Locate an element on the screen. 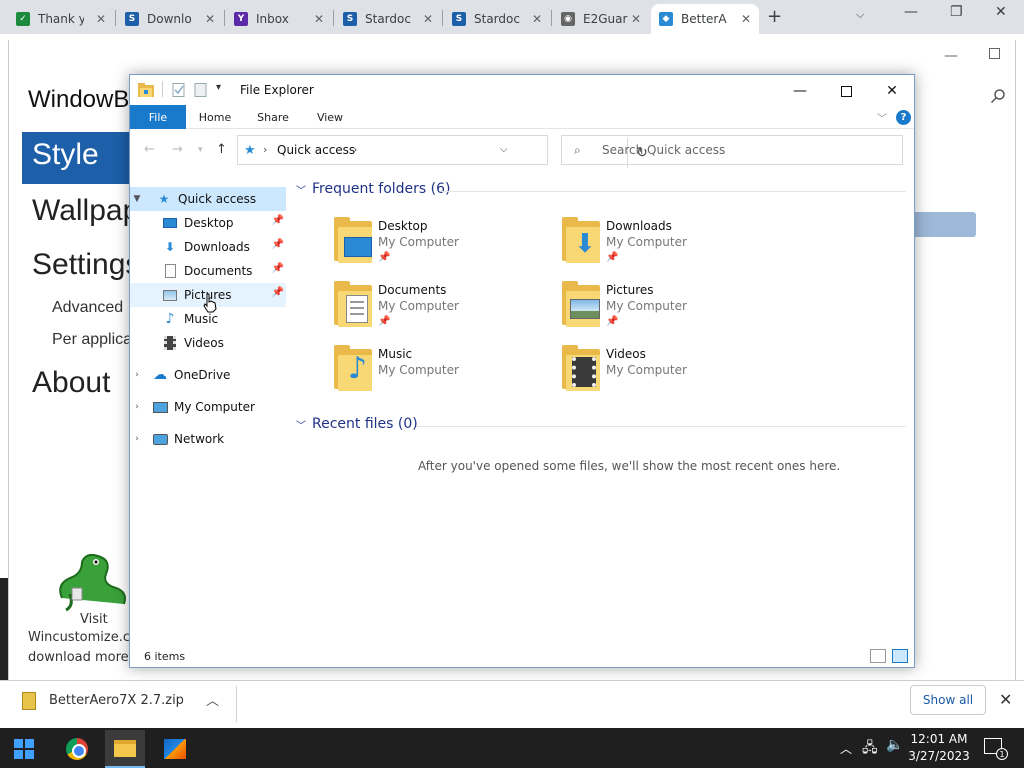  help-button: ? is located at coordinates (903, 117).